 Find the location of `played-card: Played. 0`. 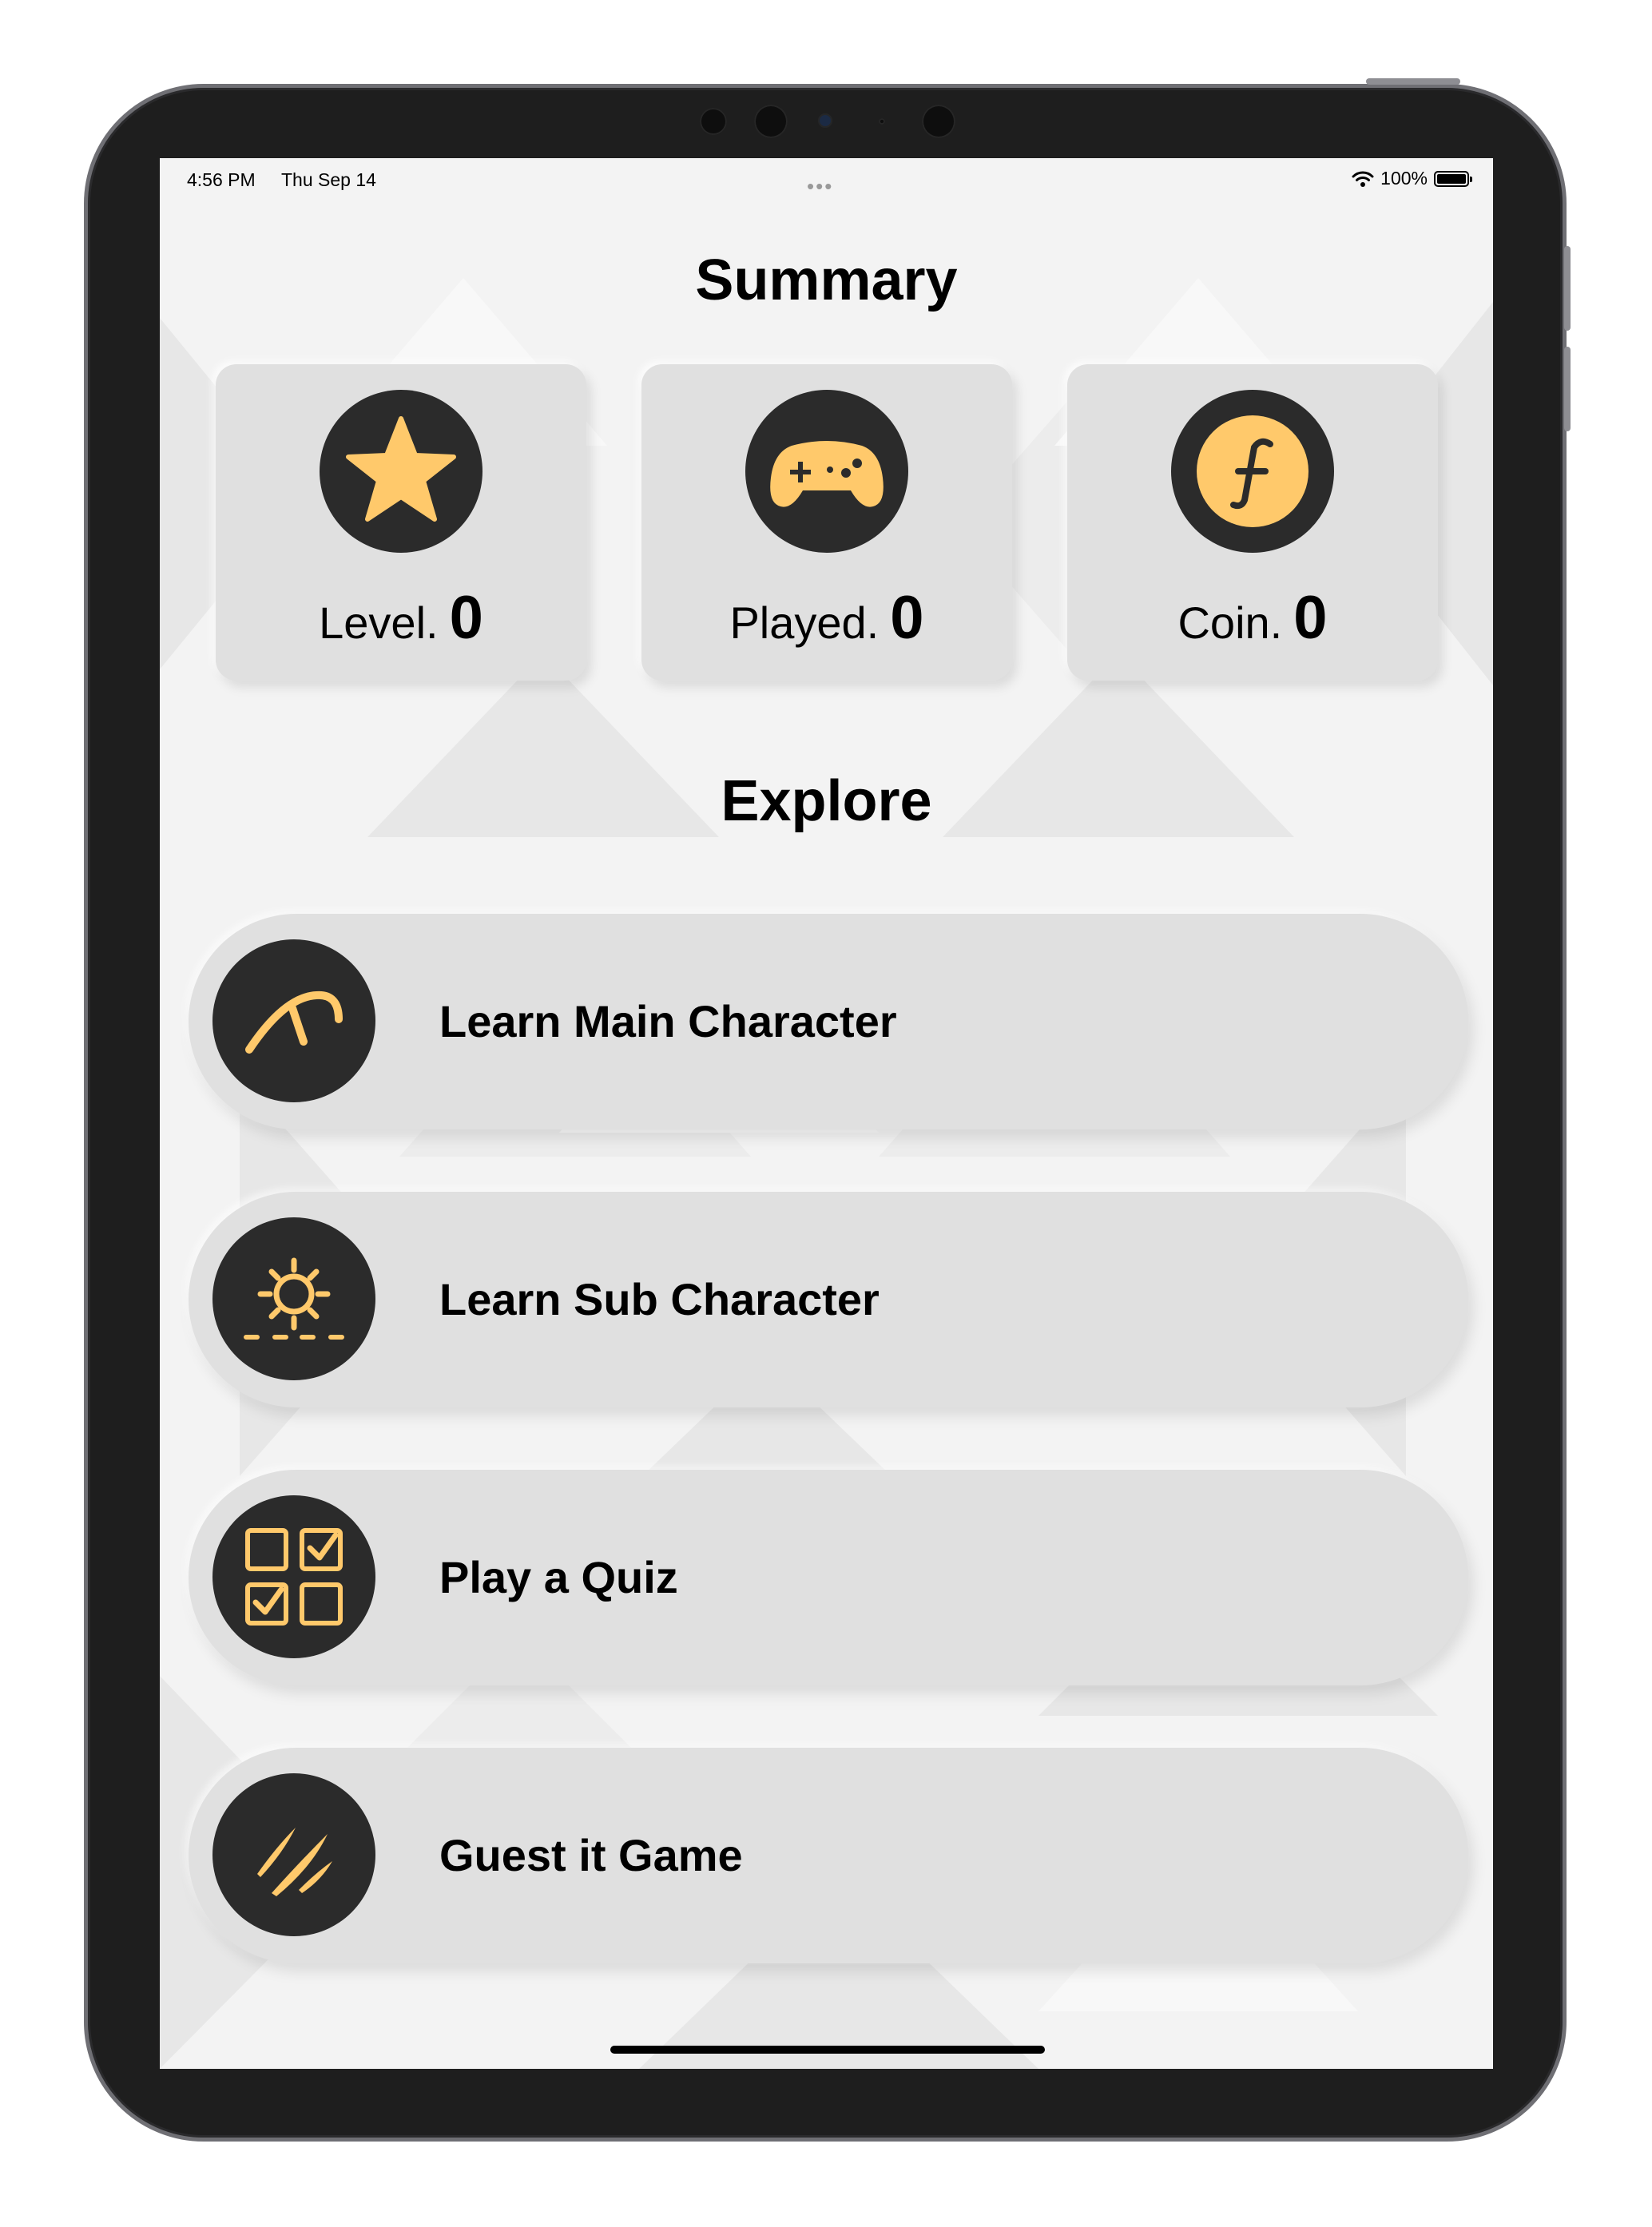

played-card: Played. 0 is located at coordinates (826, 522).